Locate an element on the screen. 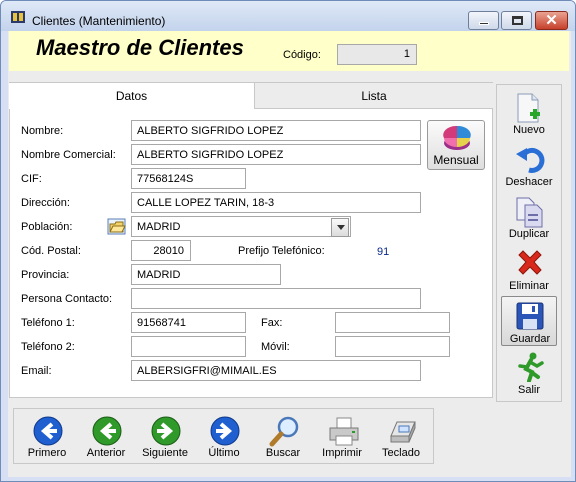  poblacion-select: MADRID is located at coordinates (241, 226).